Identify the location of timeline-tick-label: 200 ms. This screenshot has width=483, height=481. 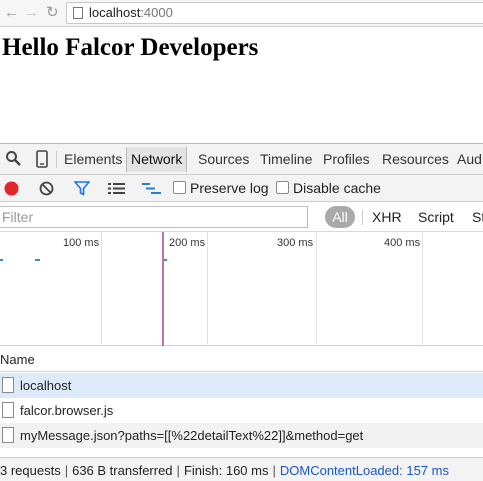
(187, 243).